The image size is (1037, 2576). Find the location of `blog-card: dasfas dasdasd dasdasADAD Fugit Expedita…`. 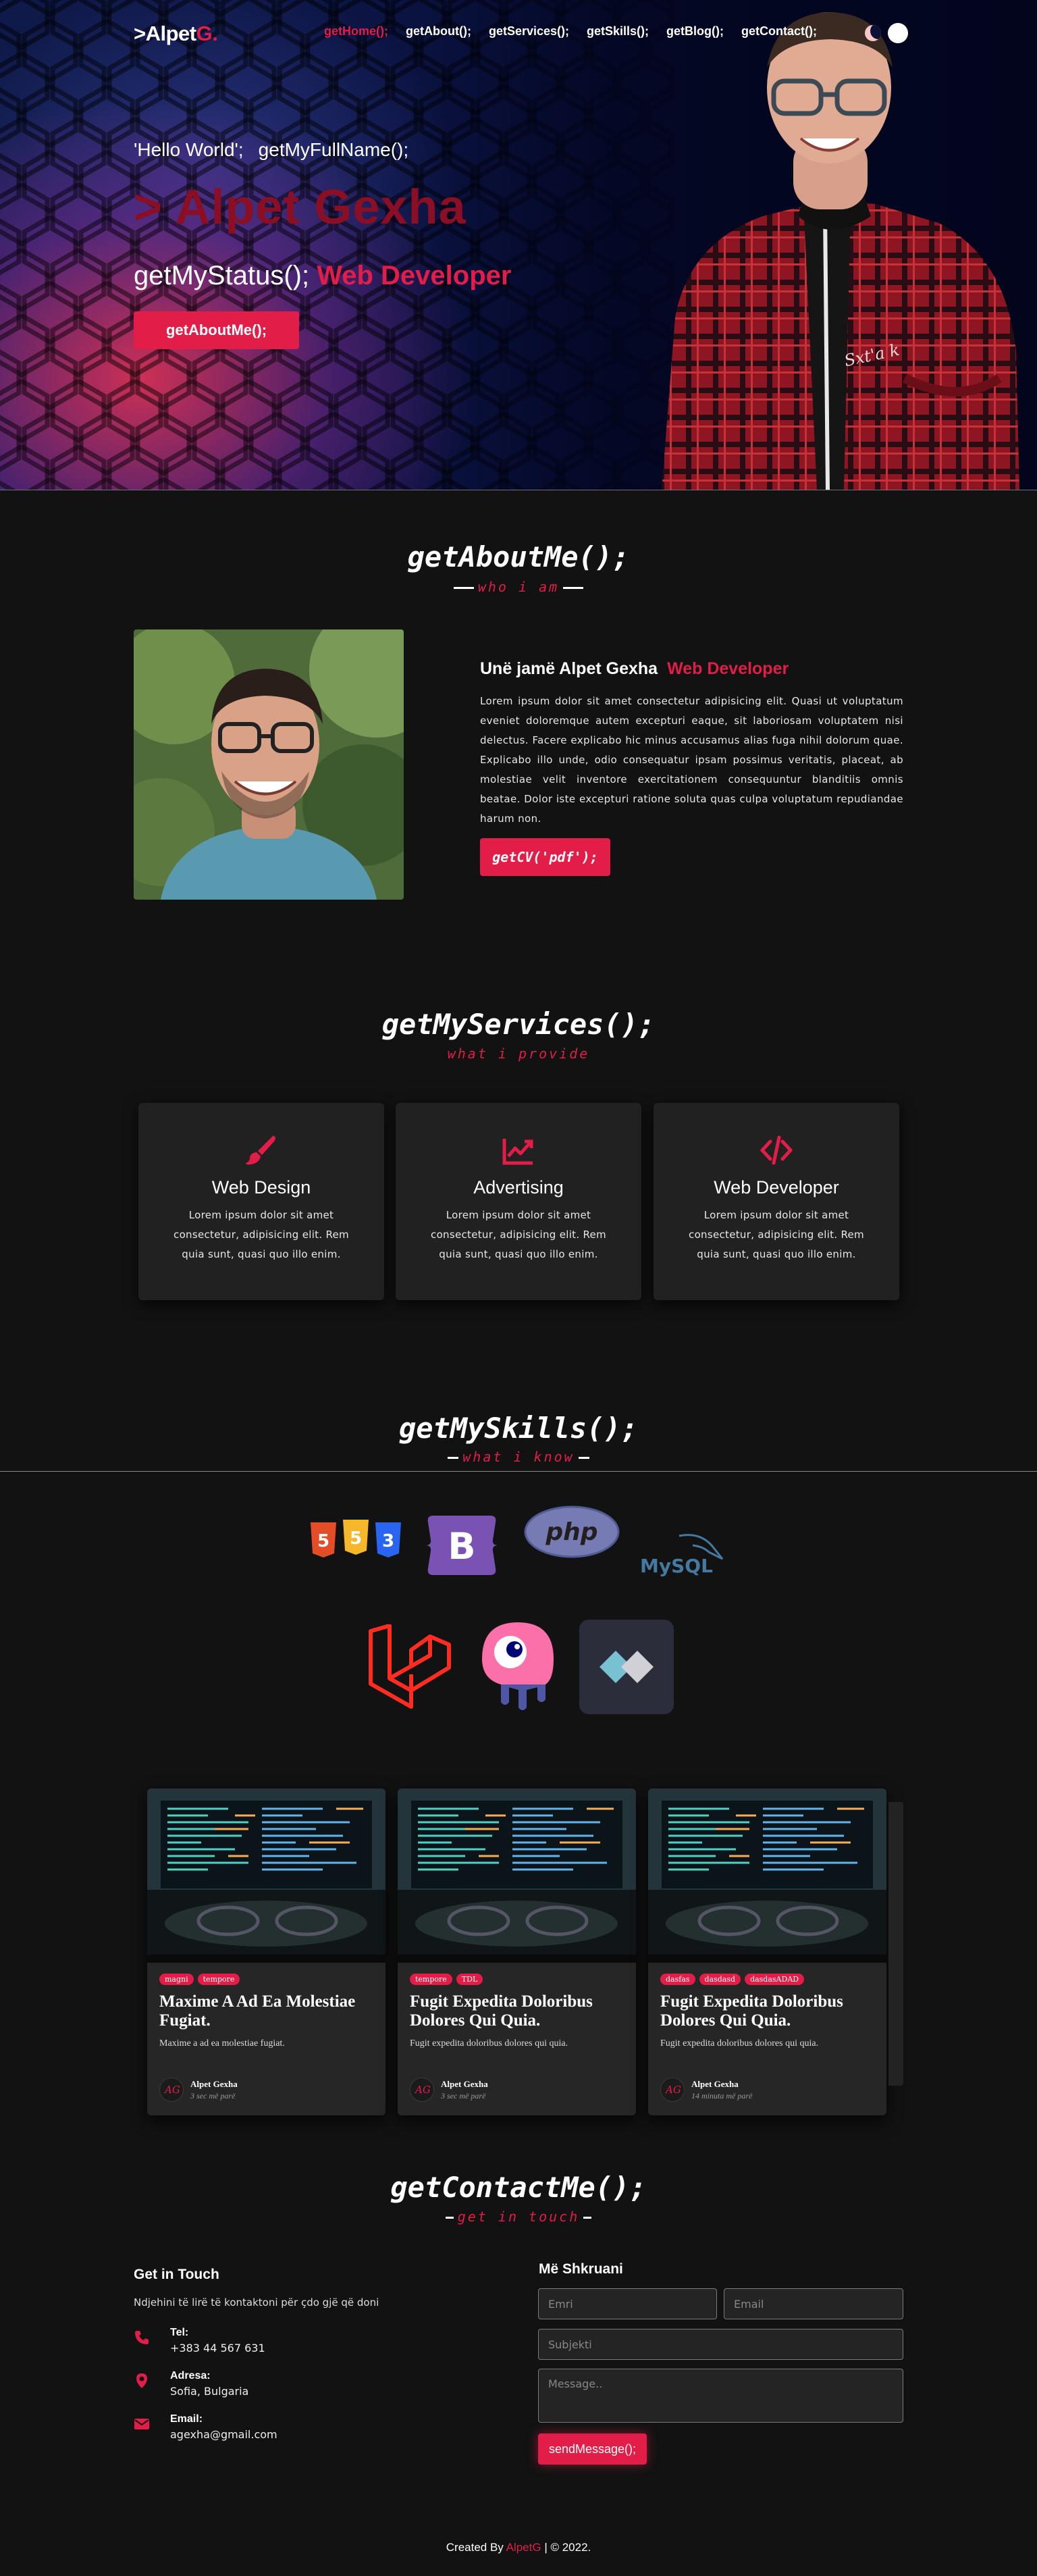

blog-card: dasfas dasdasd dasdasADAD Fugit Expedita… is located at coordinates (767, 1951).